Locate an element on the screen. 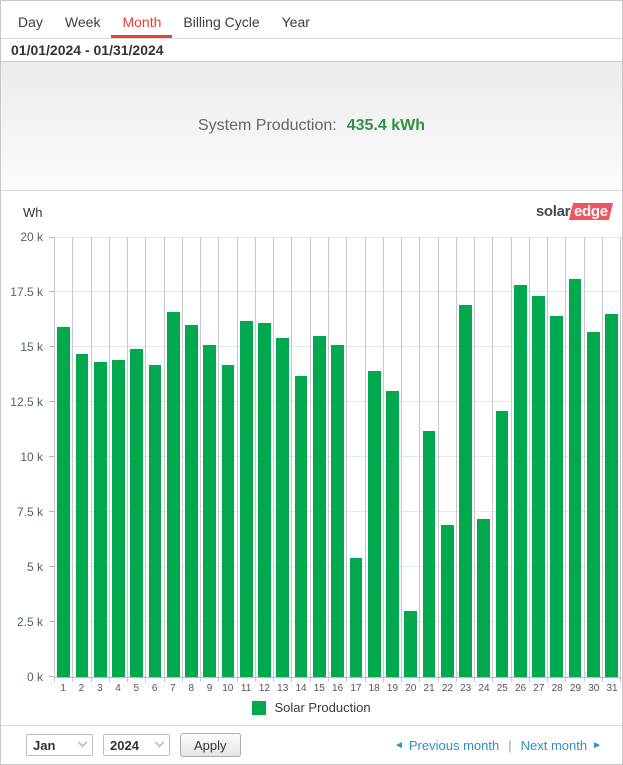 The width and height of the screenshot is (623, 765). next-month-button: Next month ► is located at coordinates (561, 745).